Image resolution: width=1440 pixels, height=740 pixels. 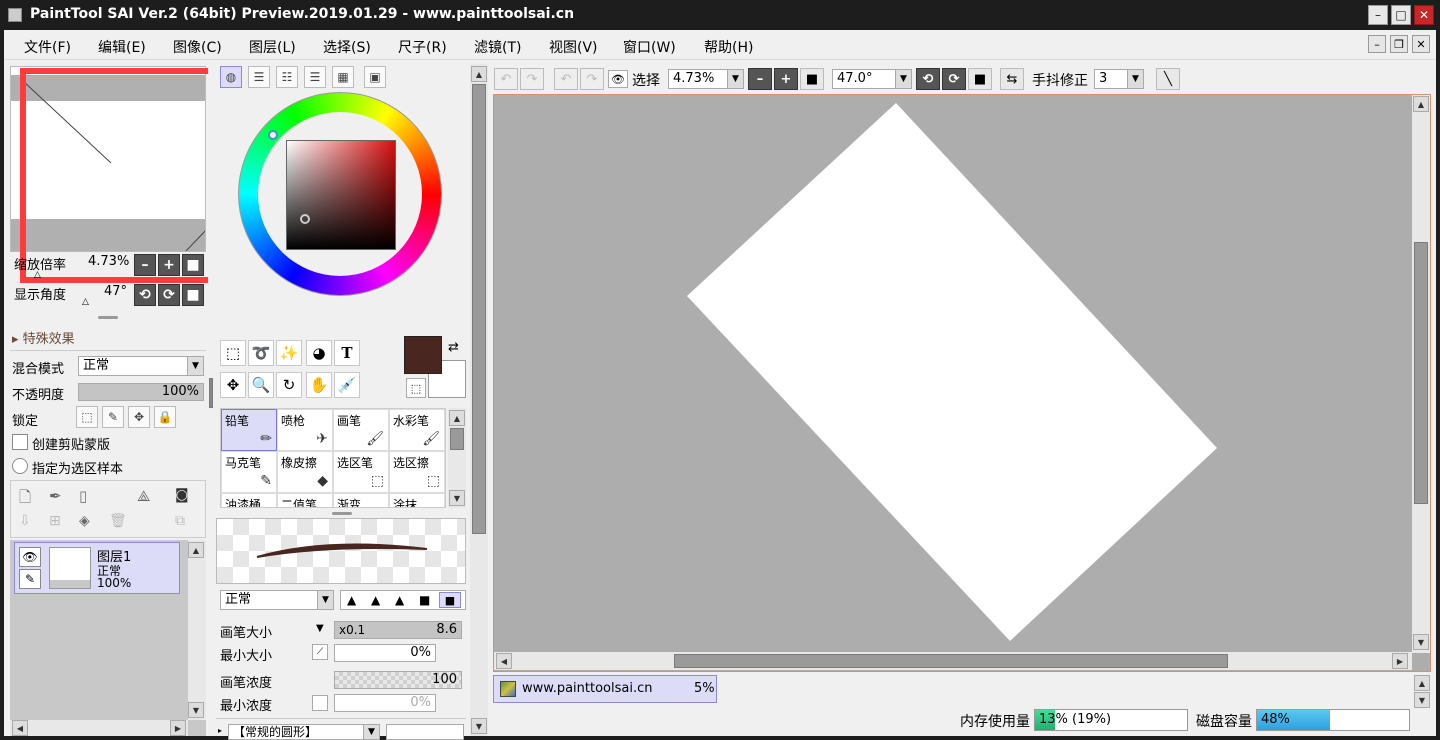 I want to click on rotate-cw-button: ⟳, so click(x=169, y=295).